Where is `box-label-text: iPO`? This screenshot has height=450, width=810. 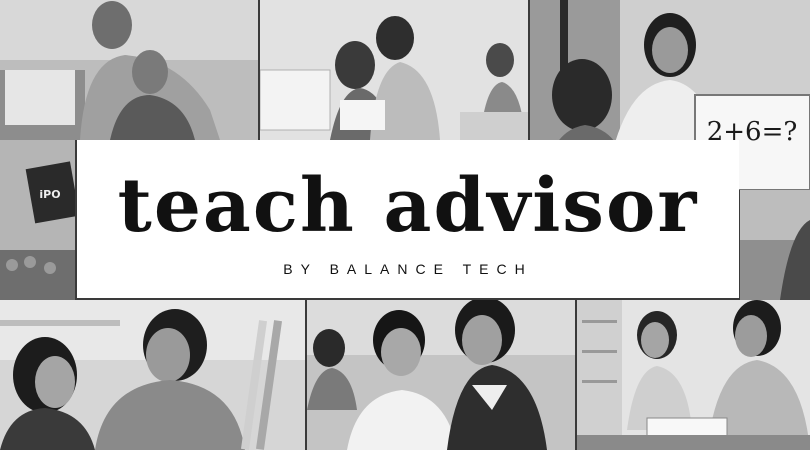
box-label-text: iPO is located at coordinates (49, 194).